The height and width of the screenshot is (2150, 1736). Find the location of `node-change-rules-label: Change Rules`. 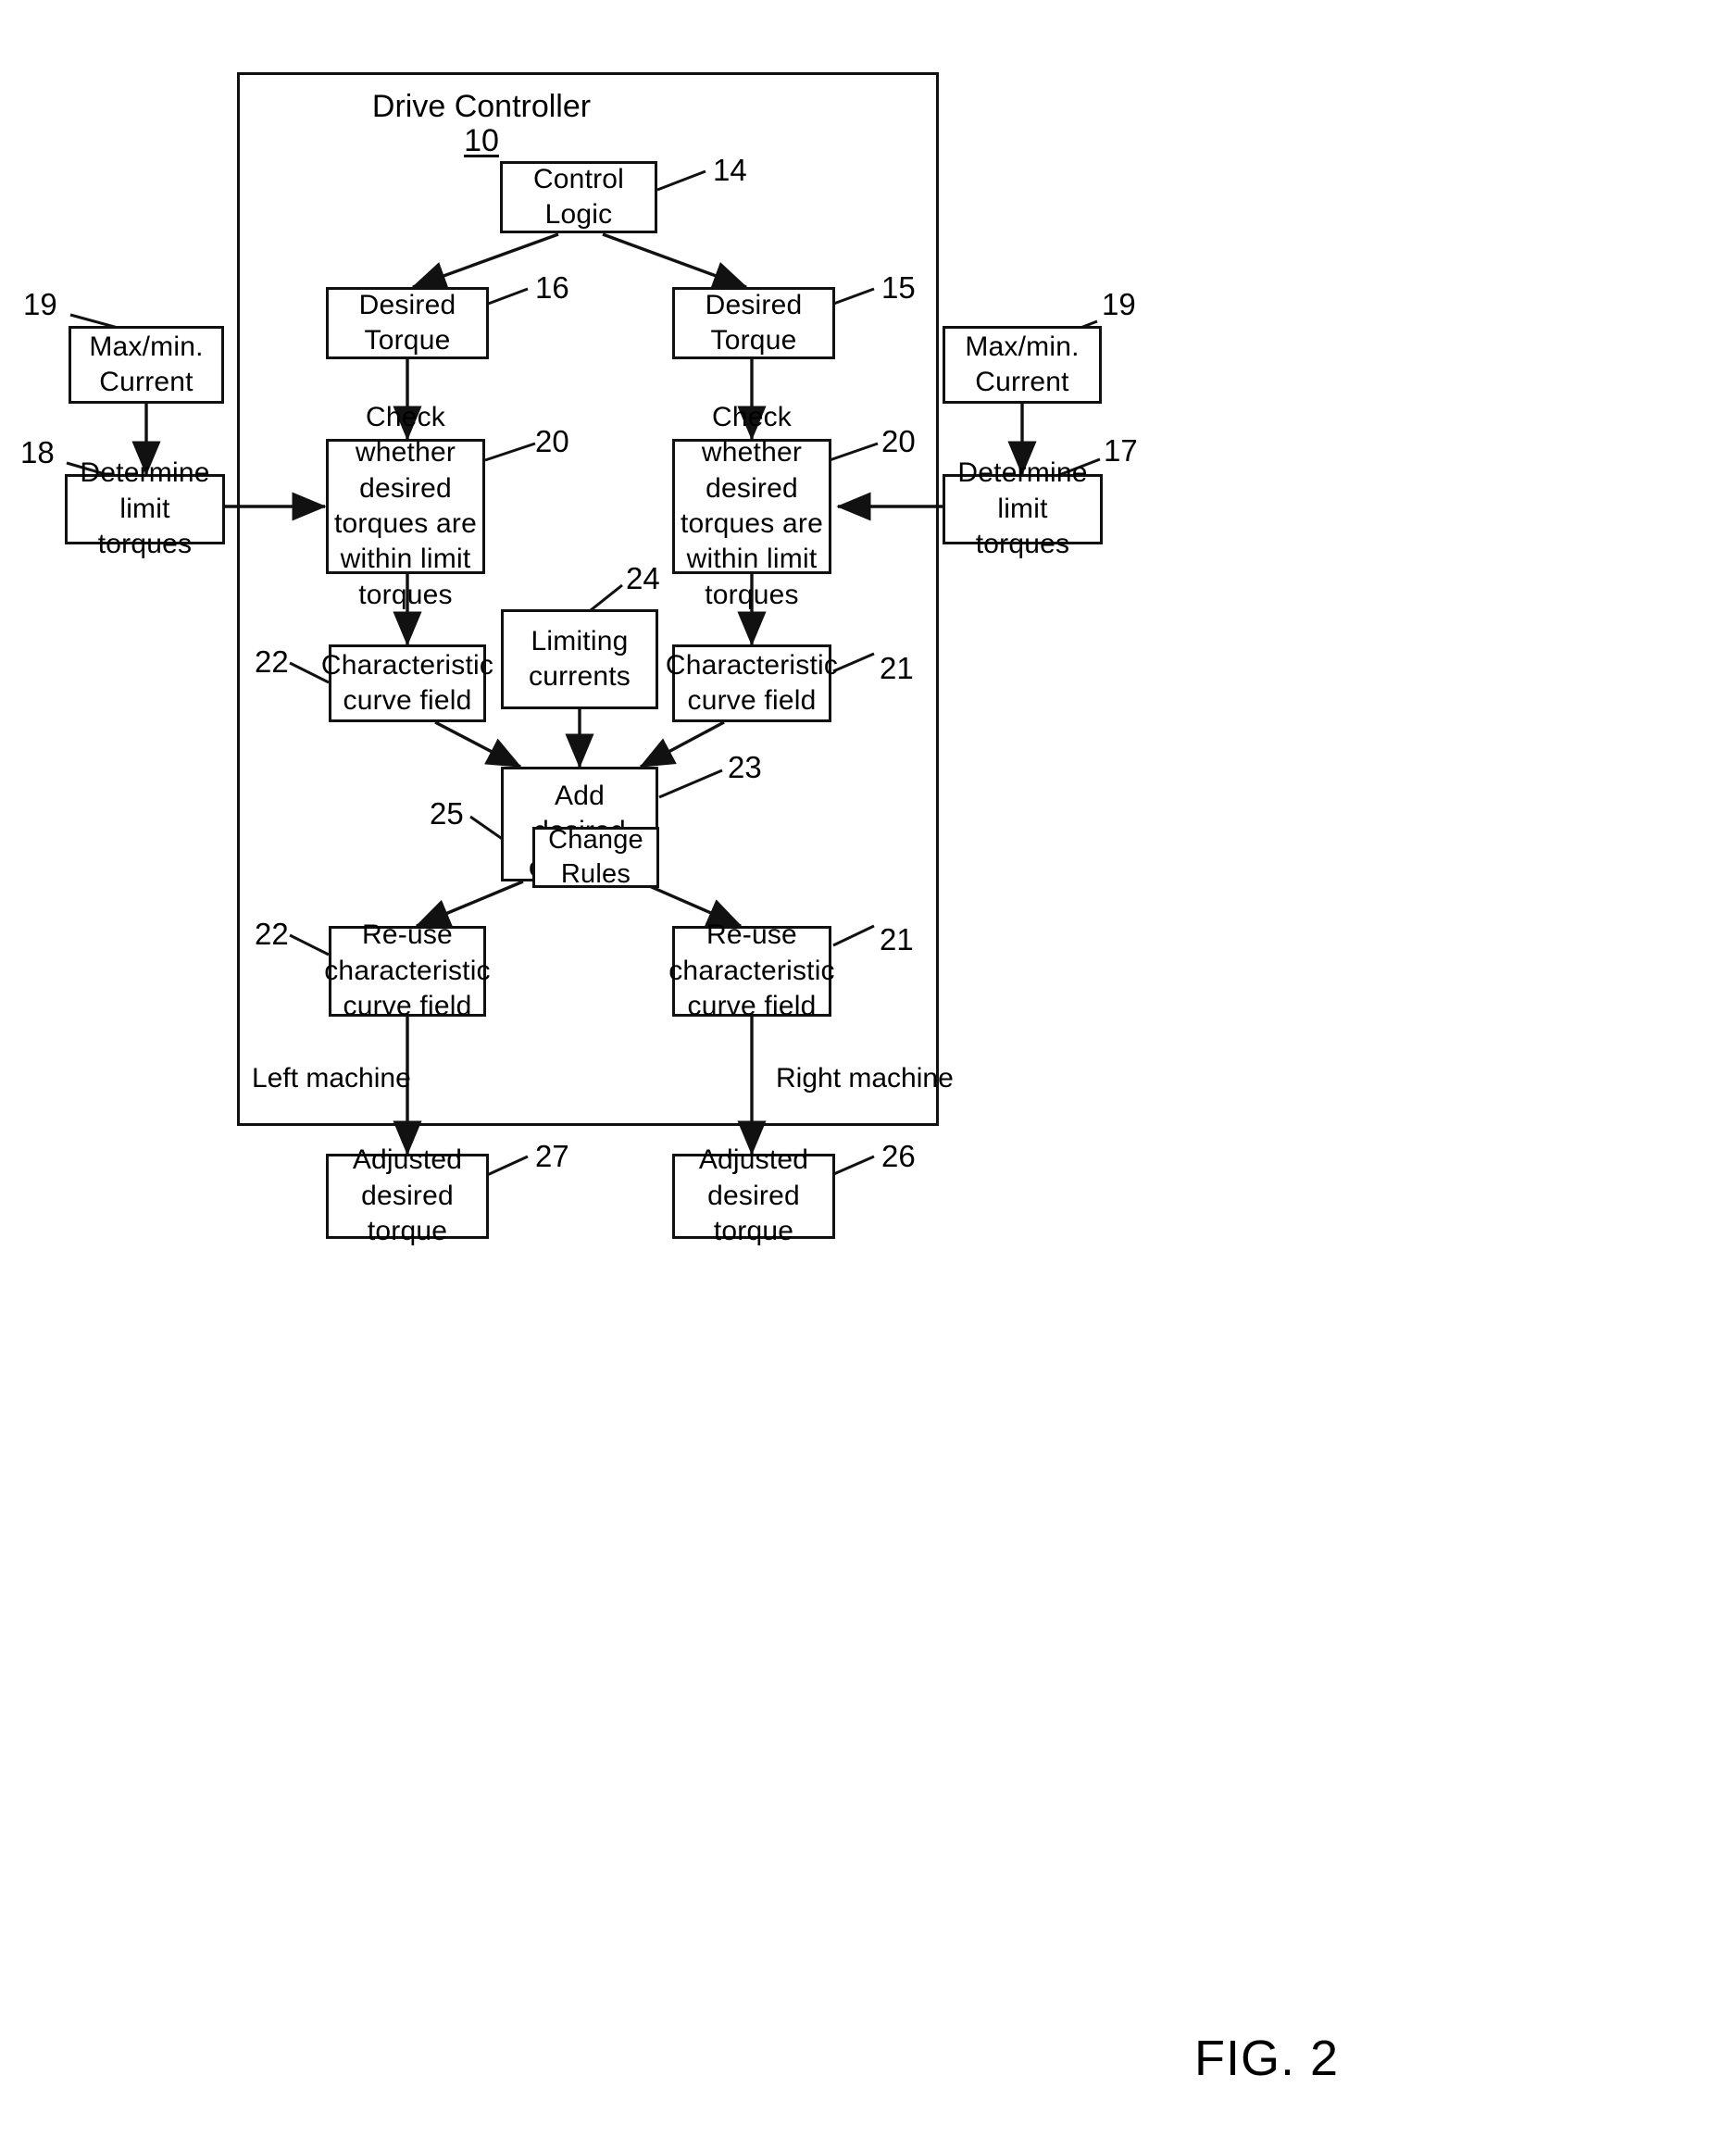

node-change-rules-label: Change Rules is located at coordinates (595, 857).